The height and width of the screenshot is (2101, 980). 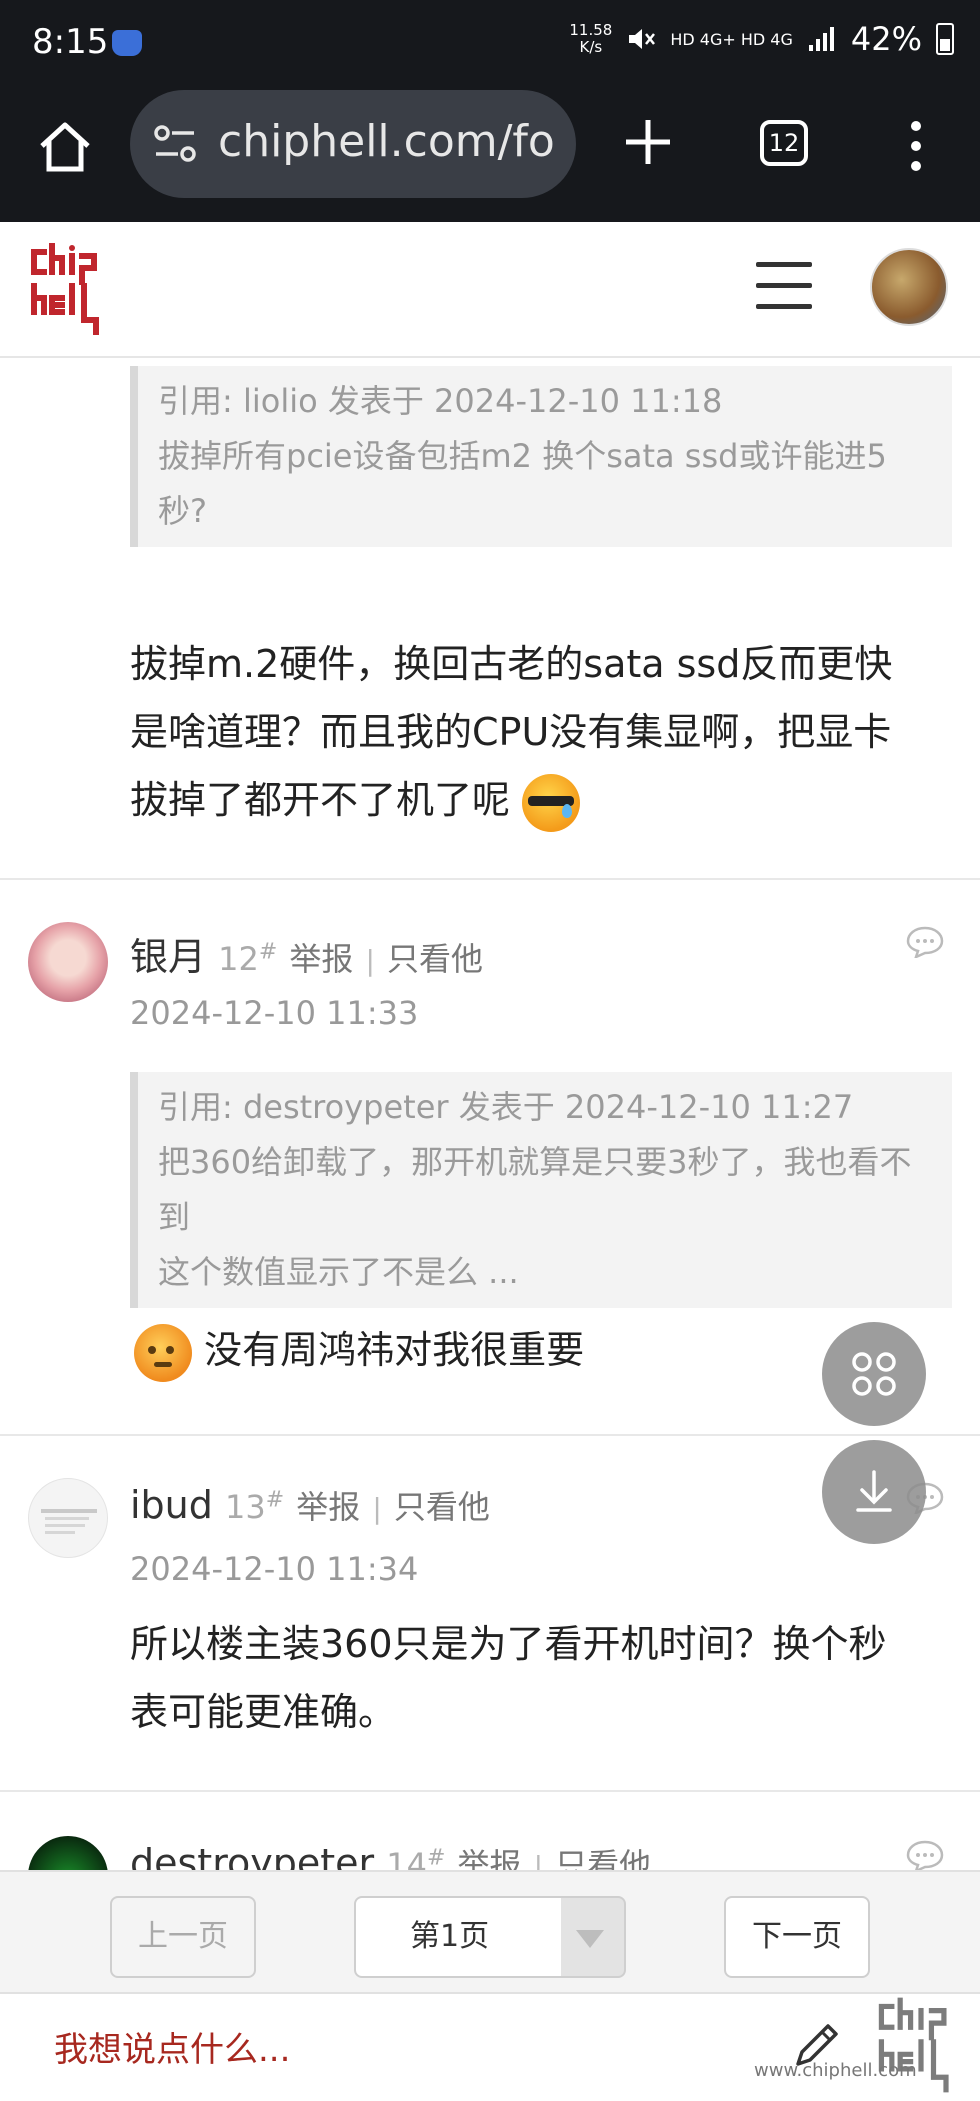 I want to click on status-indicators: 11.58 K/s HD 4G+ HD 4G 42%, so click(x=761, y=39).